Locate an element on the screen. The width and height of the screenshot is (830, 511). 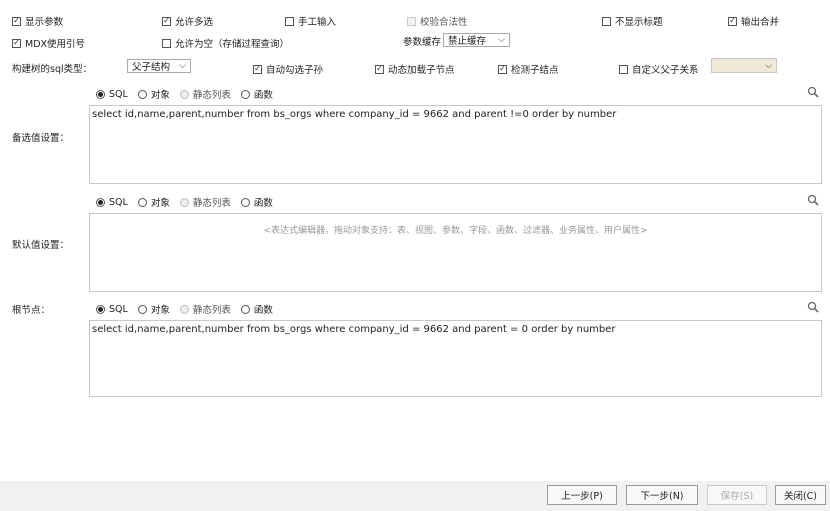
candidate-label: 备选值设置： is located at coordinates (41, 138).